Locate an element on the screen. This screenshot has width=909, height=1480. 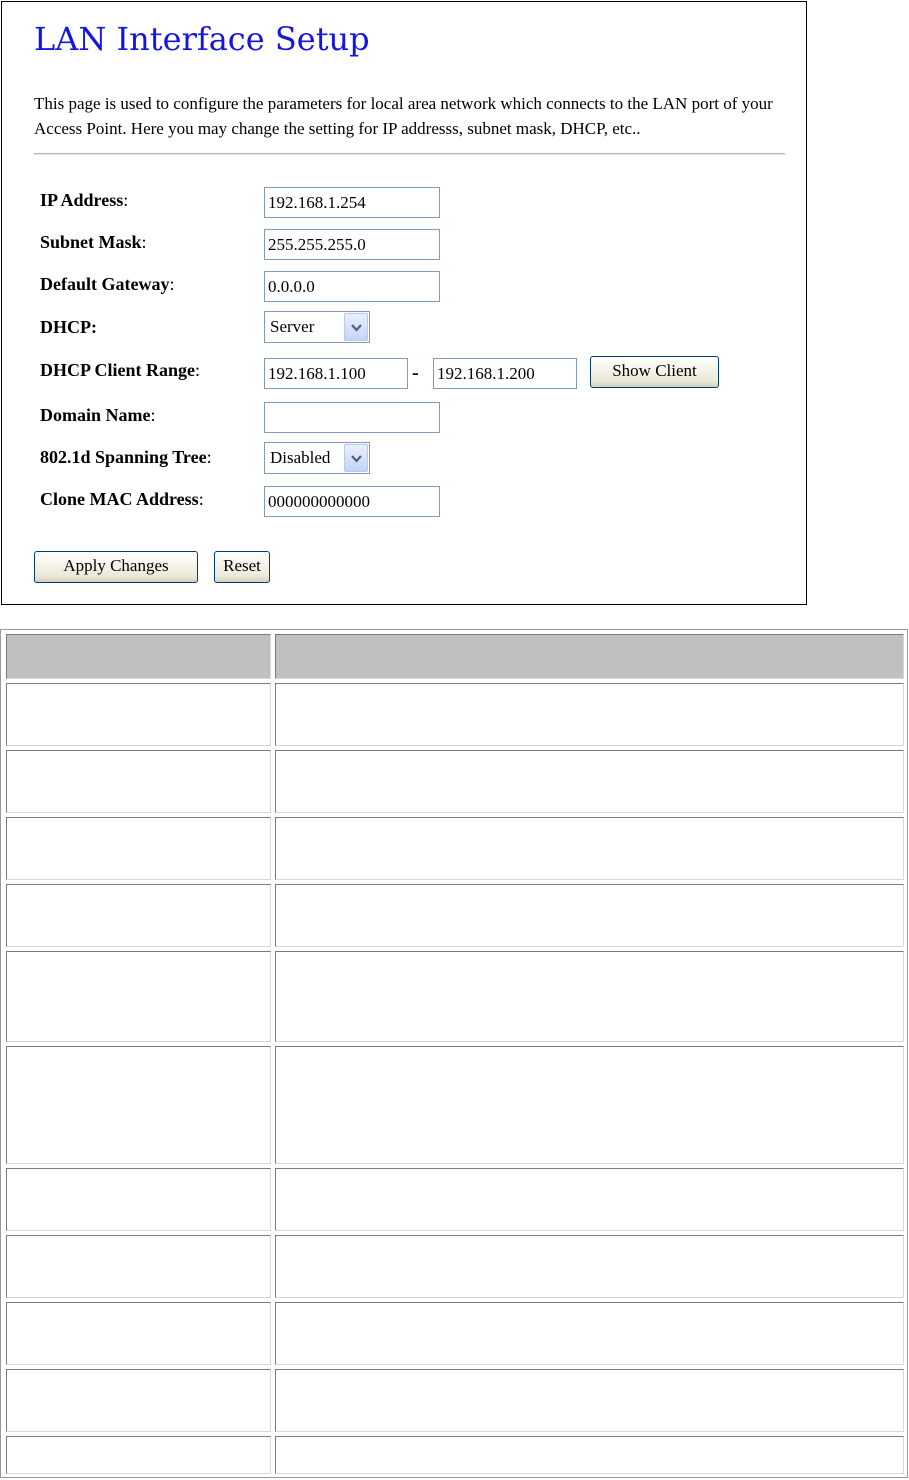
apply-changes-button: Apply Changes is located at coordinates (116, 567).